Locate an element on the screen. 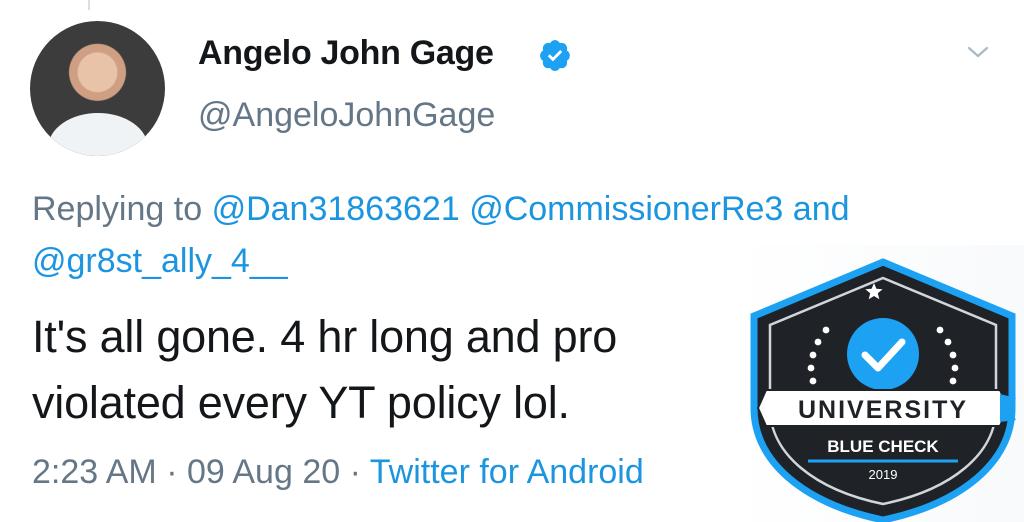 Image resolution: width=1024 pixels, height=522 pixels. reply-prefix: Replying to is located at coordinates (117, 209).